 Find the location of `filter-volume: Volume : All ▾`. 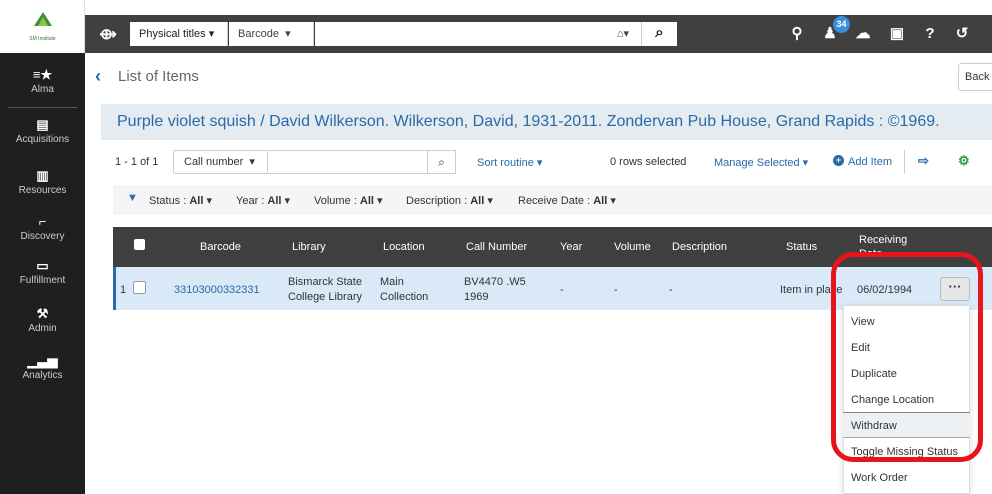

filter-volume: Volume : All ▾ is located at coordinates (348, 200).